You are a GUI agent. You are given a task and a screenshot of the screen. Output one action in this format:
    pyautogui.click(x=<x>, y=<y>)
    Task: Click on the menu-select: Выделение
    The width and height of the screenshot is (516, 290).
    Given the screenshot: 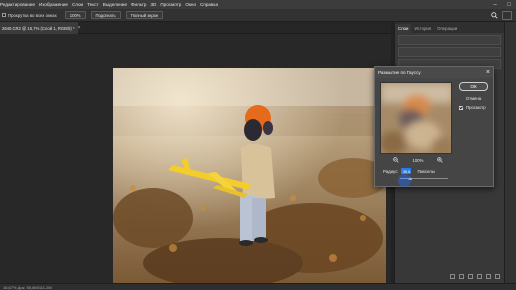 What is the action you would take?
    pyautogui.click(x=115, y=4)
    